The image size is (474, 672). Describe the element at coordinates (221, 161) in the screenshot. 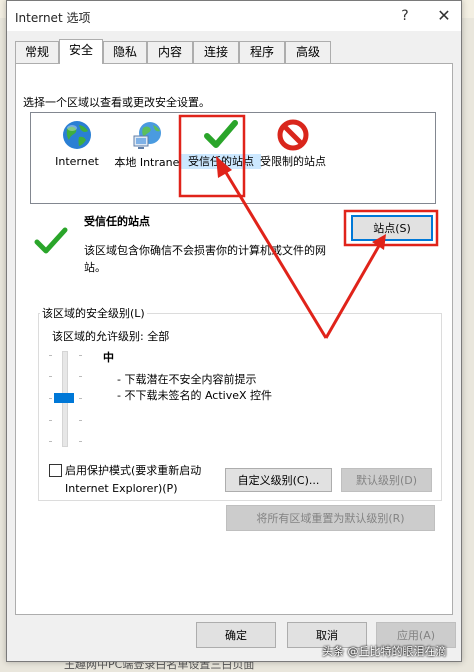

I see `zone-label: 受信任的站点` at that location.